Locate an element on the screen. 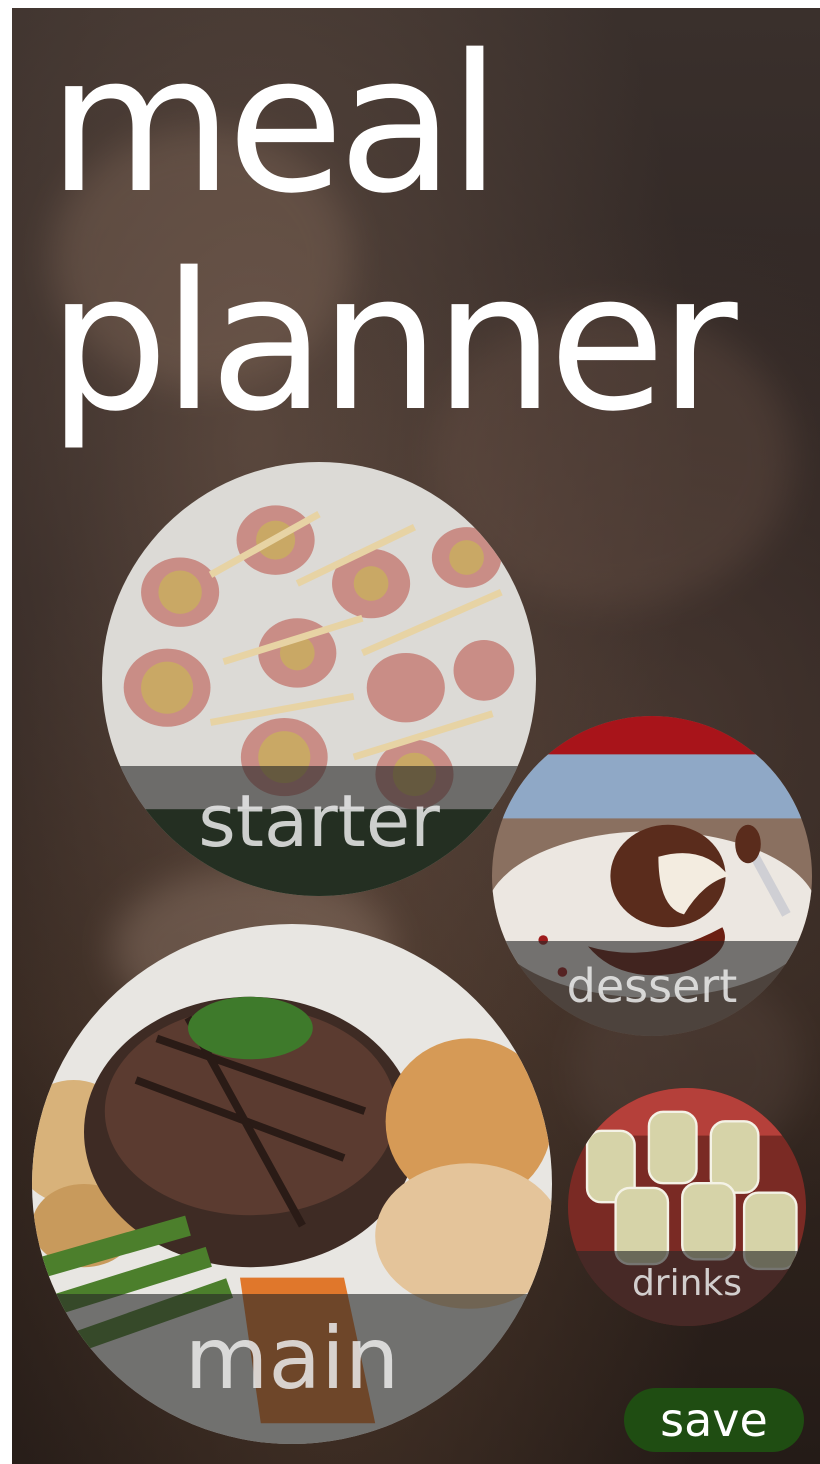 Image resolution: width=820 pixels, height=1464 pixels. app-title-line-1: meal is located at coordinates (274, 124).